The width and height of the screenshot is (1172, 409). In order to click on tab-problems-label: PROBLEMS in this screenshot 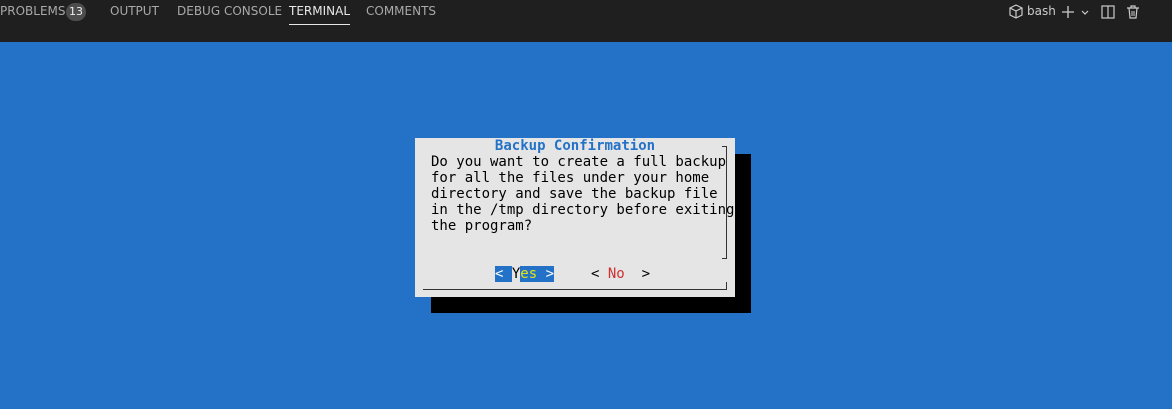, I will do `click(33, 11)`.